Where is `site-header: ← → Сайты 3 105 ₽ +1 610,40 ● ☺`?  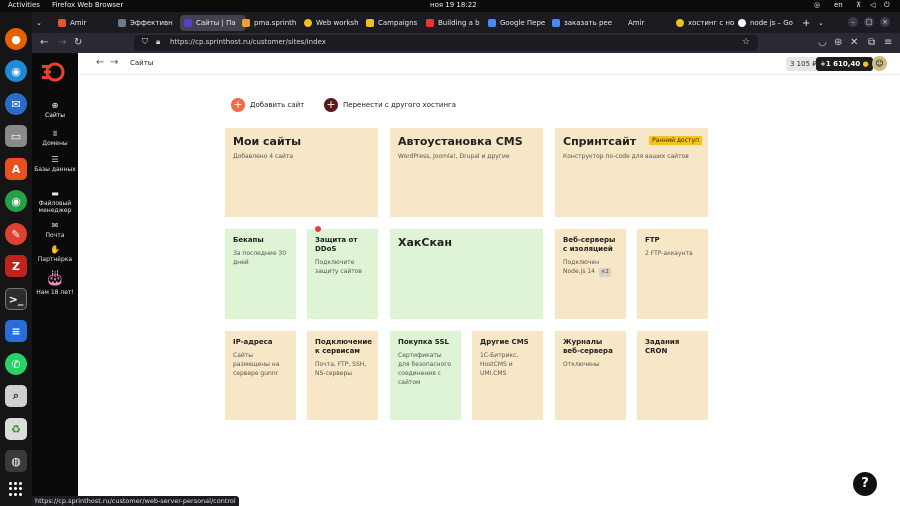
site-header: ← → Сайты 3 105 ₽ +1 610,40 ● ☺ is located at coordinates (489, 64).